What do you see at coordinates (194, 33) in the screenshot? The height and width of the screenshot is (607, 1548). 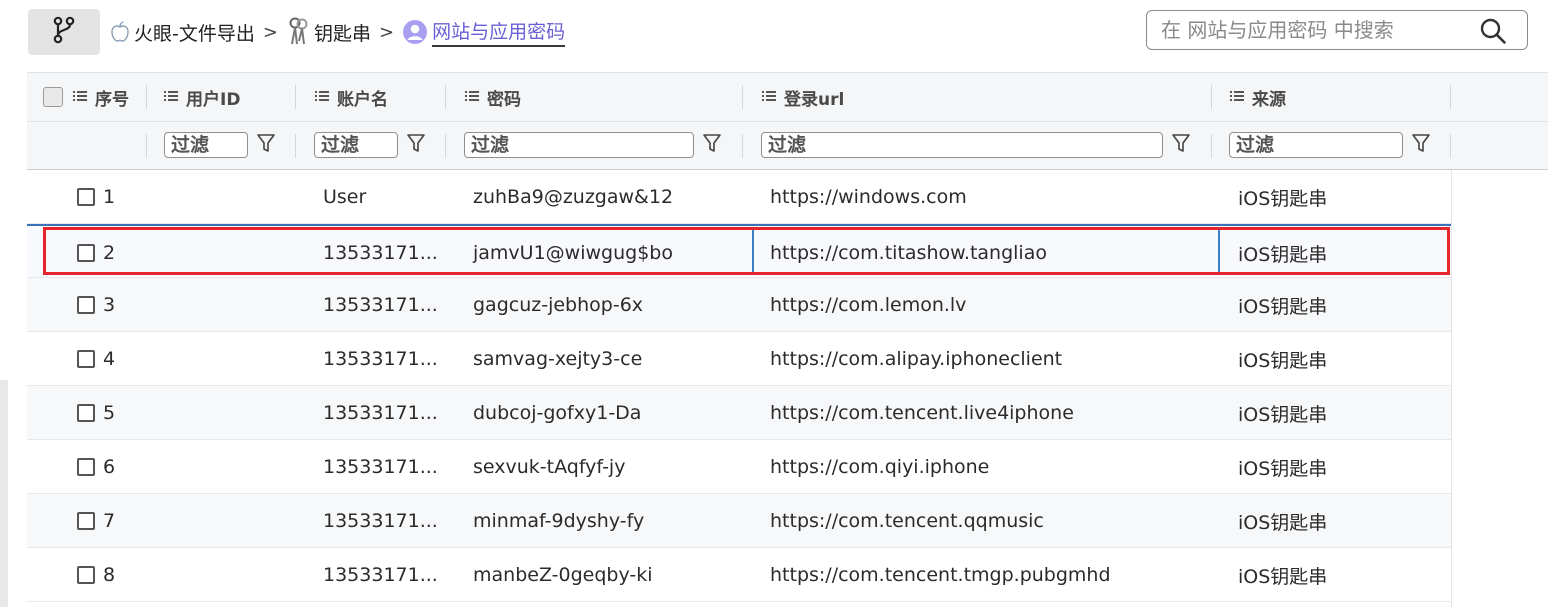 I see `breadcrumb-label: 火眼-文件导出` at bounding box center [194, 33].